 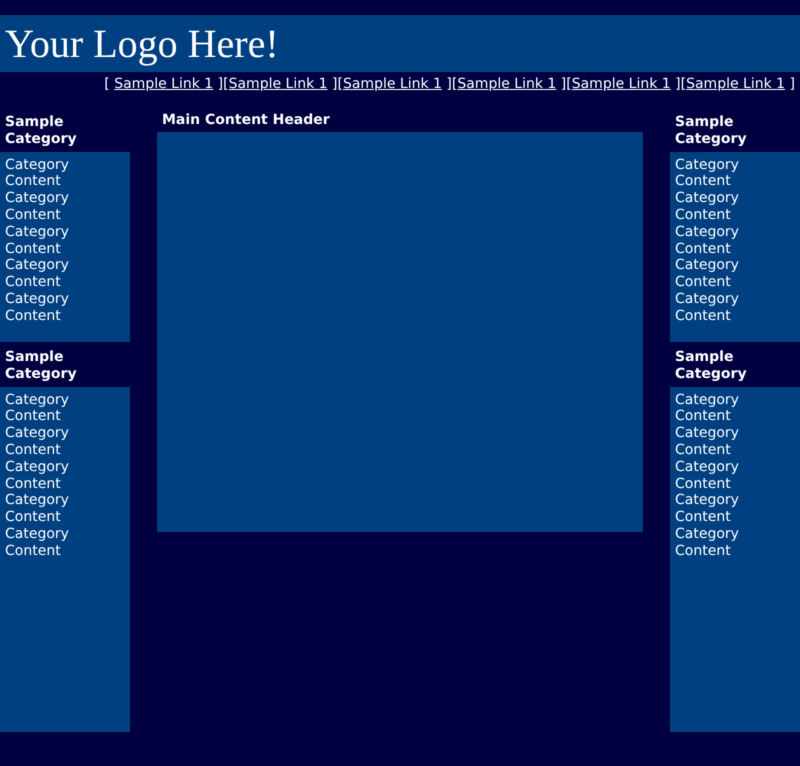 What do you see at coordinates (792, 84) in the screenshot?
I see `bracket-text: ]` at bounding box center [792, 84].